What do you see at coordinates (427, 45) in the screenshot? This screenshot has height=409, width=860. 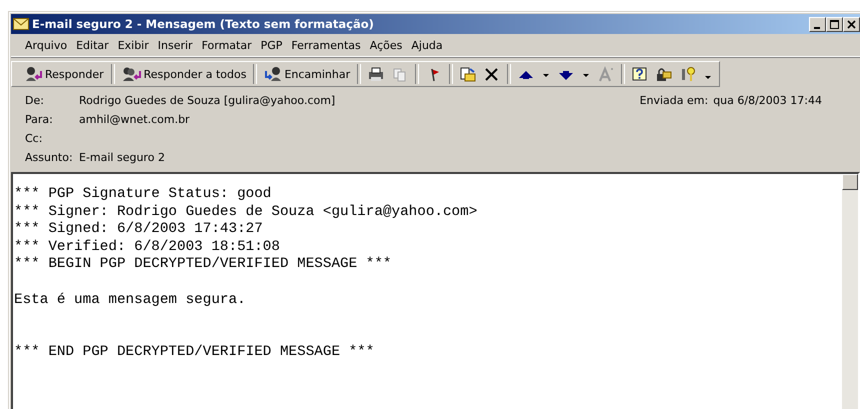 I see `menu-item: Ajuda` at bounding box center [427, 45].